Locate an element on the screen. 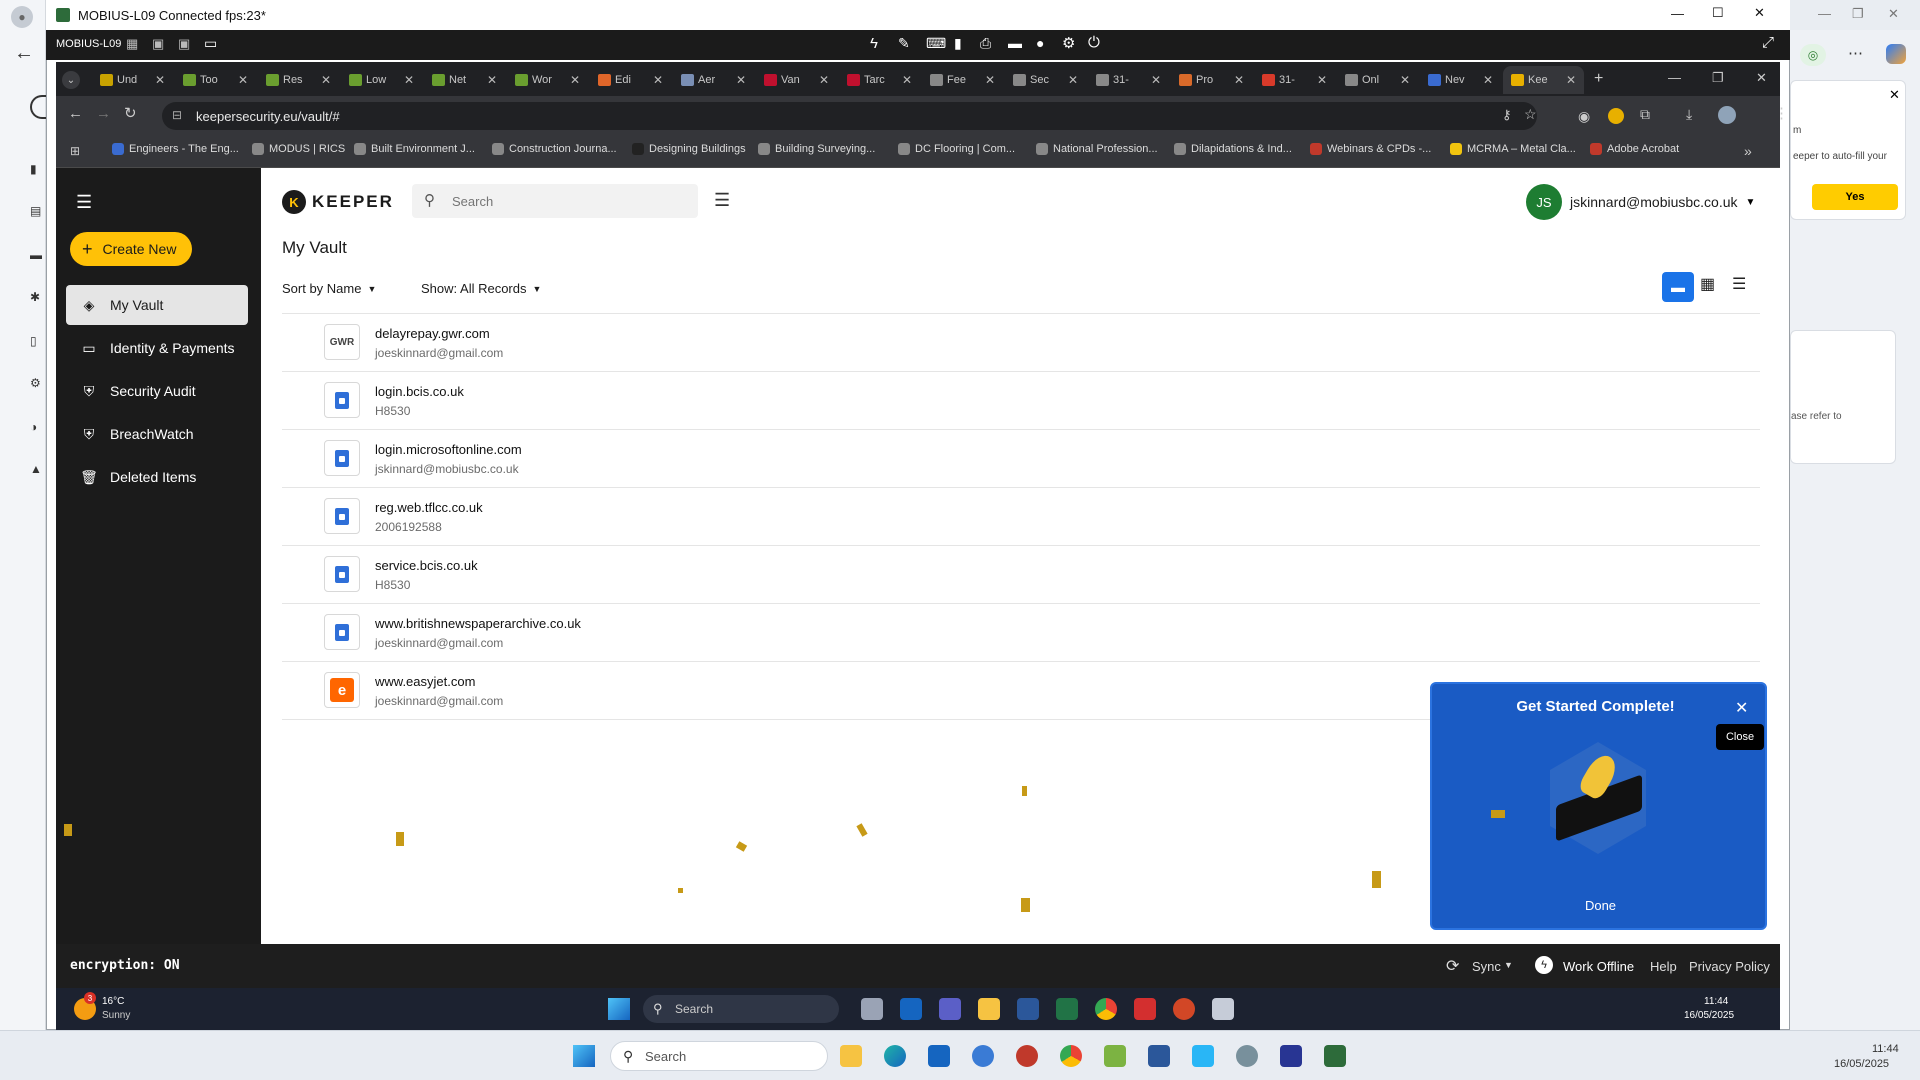 The height and width of the screenshot is (1080, 1920). host-edge-icon is located at coordinates (895, 1056).